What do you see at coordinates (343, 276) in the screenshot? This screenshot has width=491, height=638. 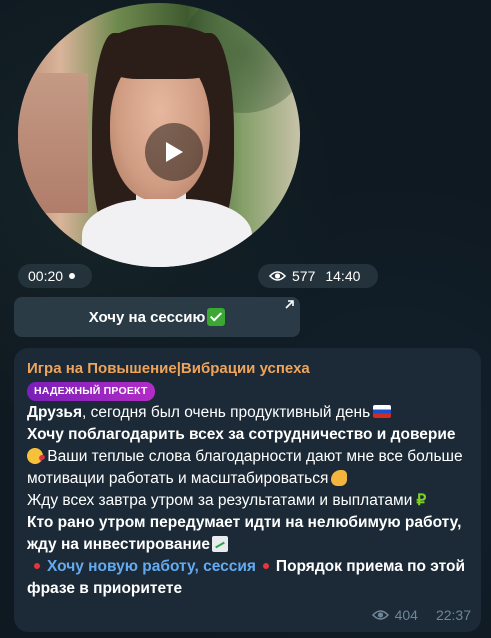 I see `video-time: 14:40` at bounding box center [343, 276].